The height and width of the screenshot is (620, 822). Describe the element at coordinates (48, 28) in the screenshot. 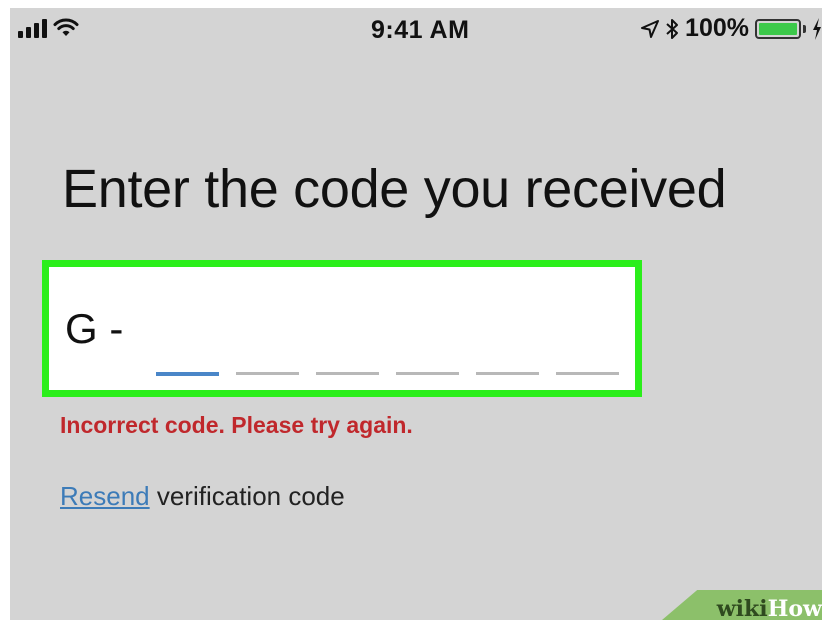

I see `status-left` at that location.